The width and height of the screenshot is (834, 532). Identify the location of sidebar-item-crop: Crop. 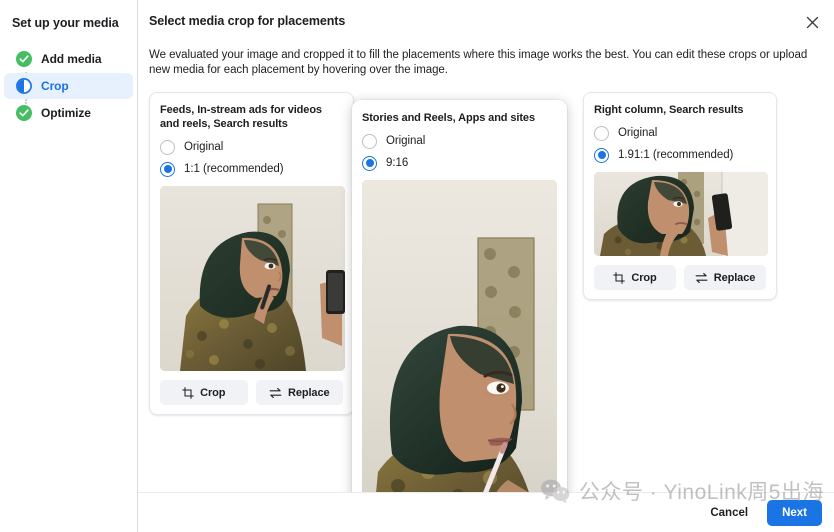
(68, 86).